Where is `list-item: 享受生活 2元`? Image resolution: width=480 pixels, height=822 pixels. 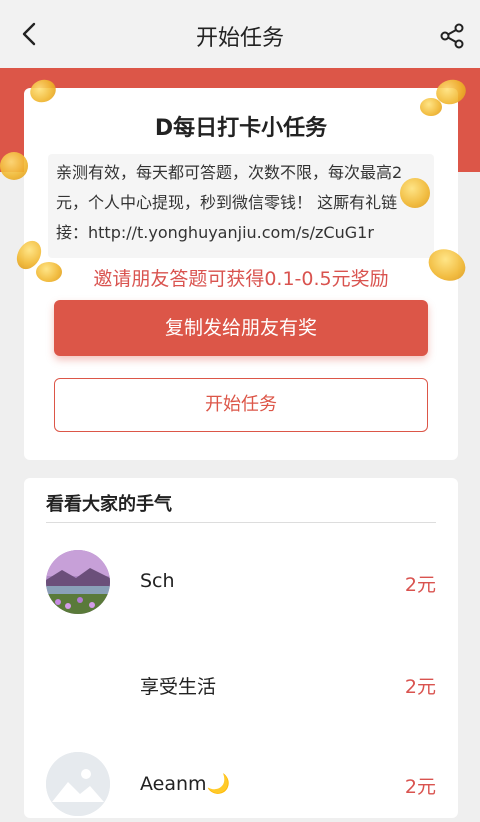
list-item: 享受生活 2元 is located at coordinates (241, 687).